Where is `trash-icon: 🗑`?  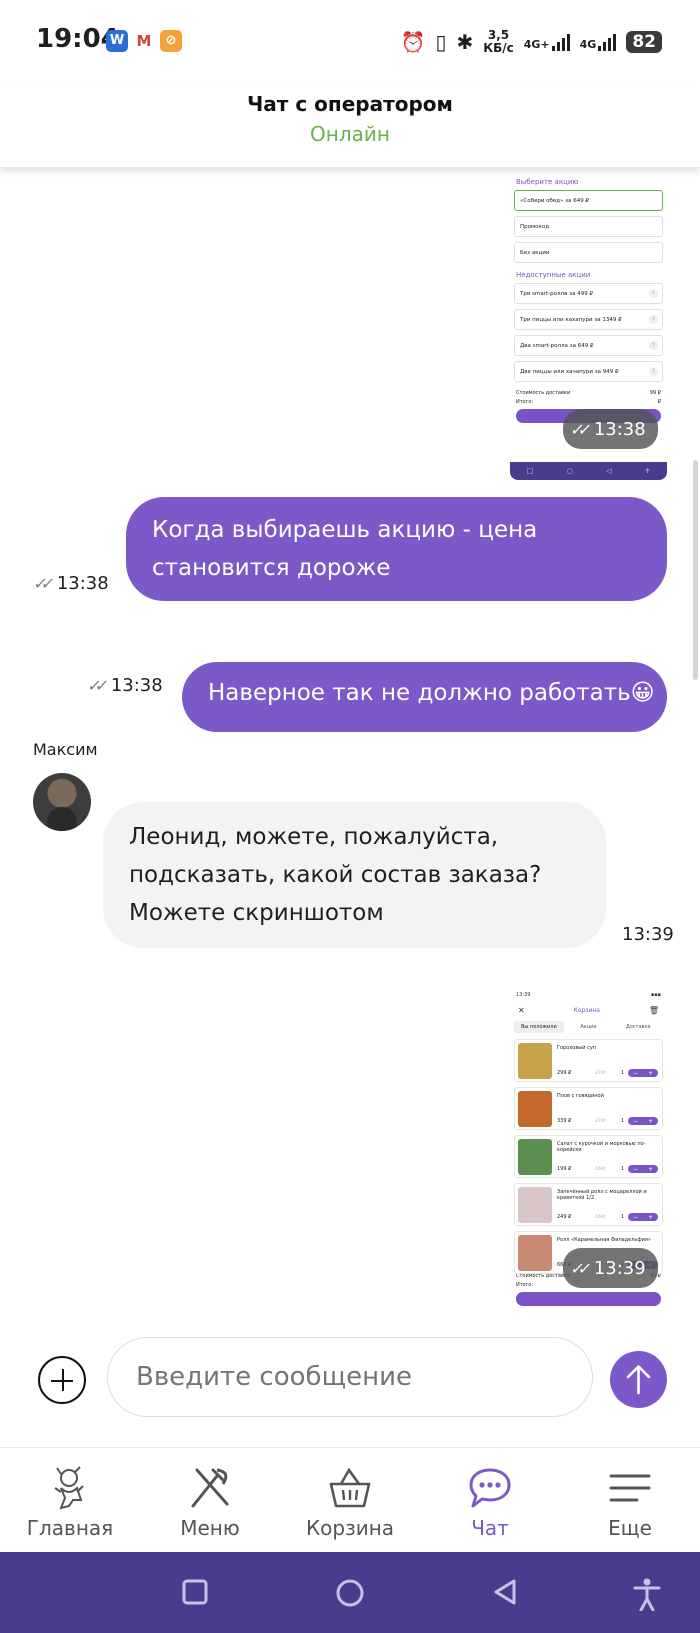 trash-icon: 🗑 is located at coordinates (653, 1010).